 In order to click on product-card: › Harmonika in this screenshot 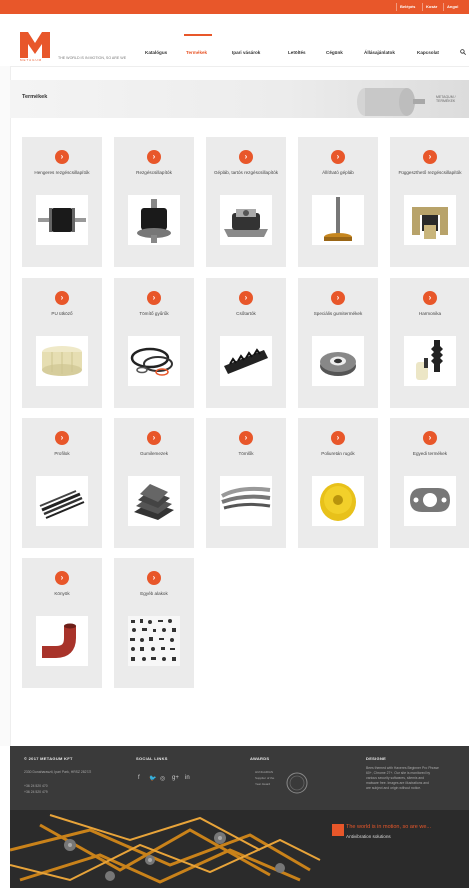, I will do `click(429, 343)`.